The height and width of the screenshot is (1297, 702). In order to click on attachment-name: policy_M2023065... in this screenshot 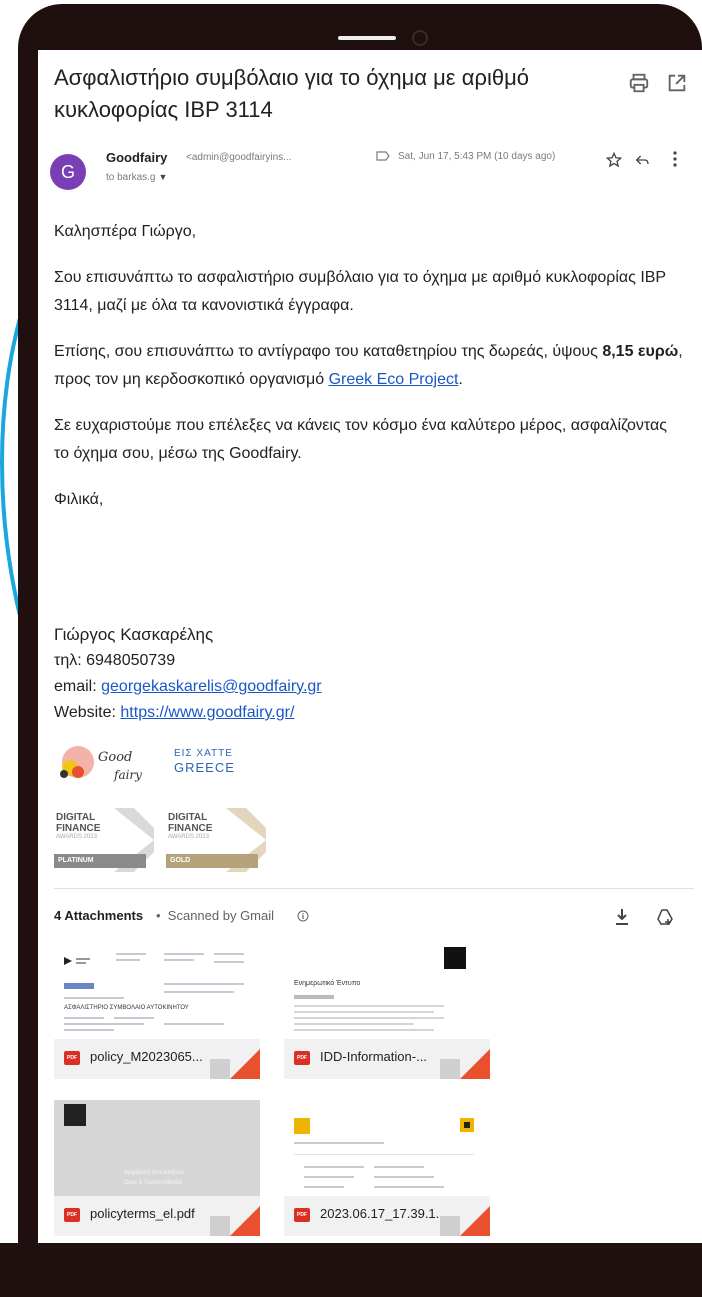, I will do `click(146, 1056)`.